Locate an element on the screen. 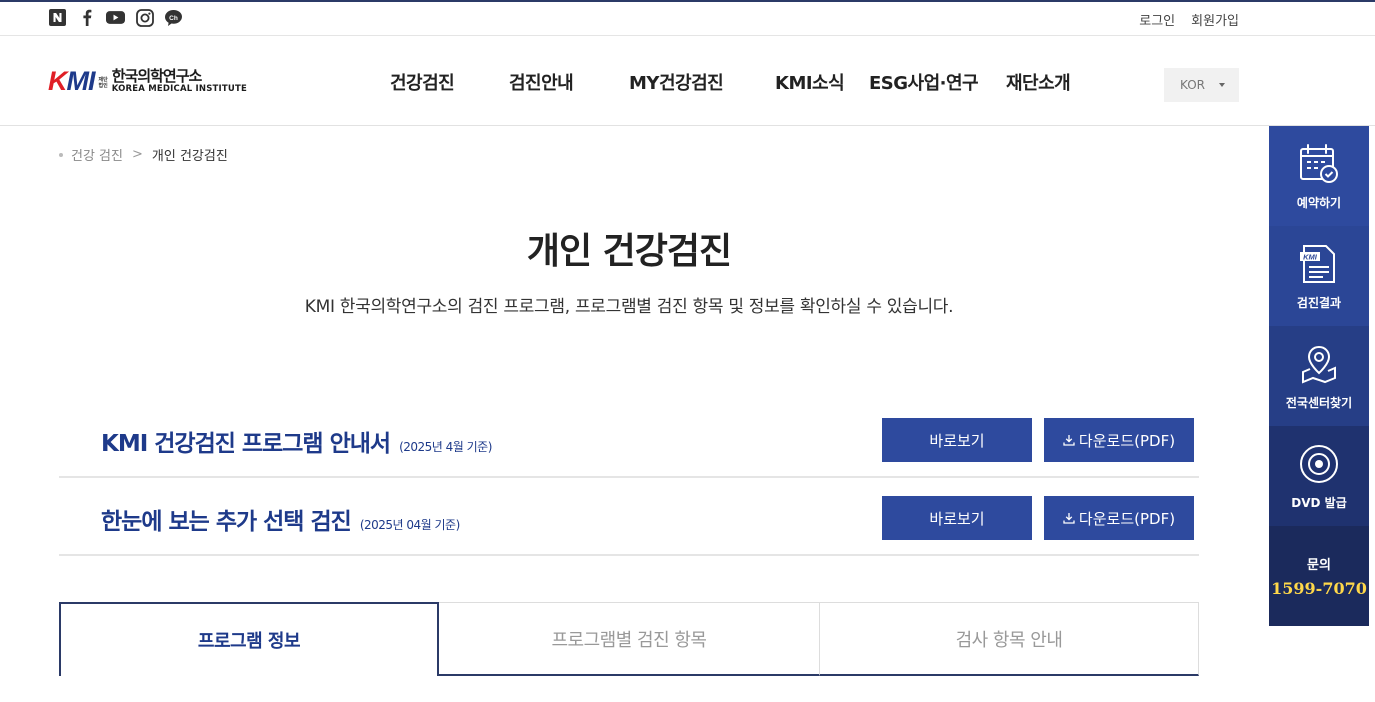 This screenshot has height=702, width=1375. logo-english-name: KOREA MEDICAL INSTITUTE is located at coordinates (179, 89).